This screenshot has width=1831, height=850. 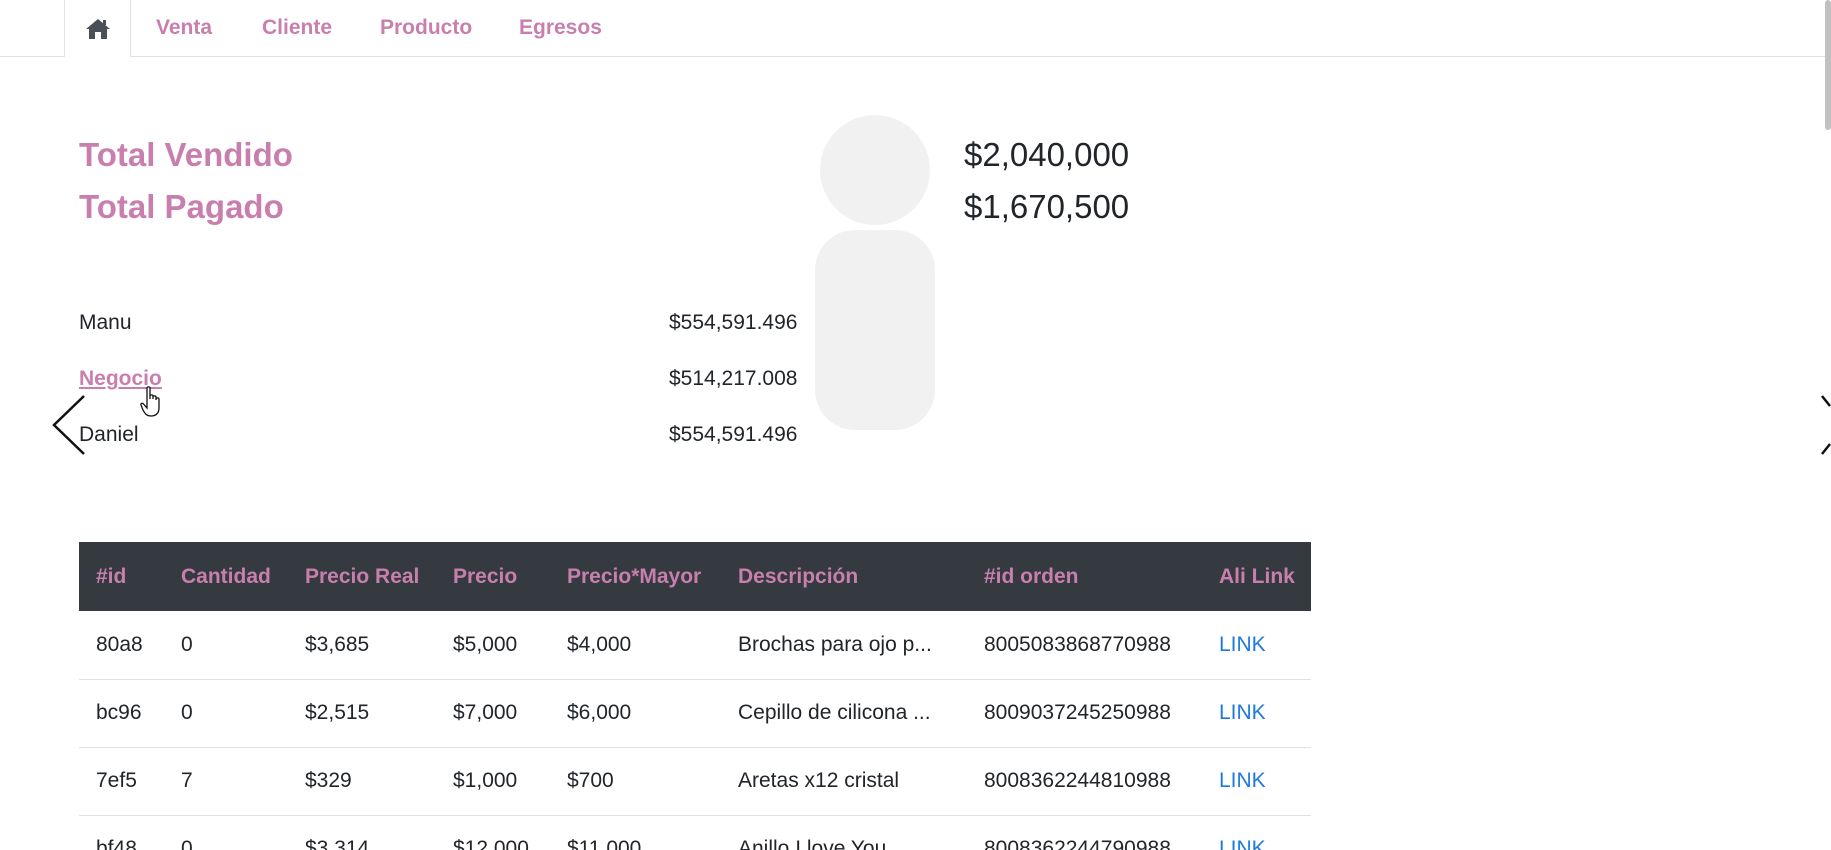 What do you see at coordinates (560, 28) in the screenshot?
I see `tab-egresos: Egresos` at bounding box center [560, 28].